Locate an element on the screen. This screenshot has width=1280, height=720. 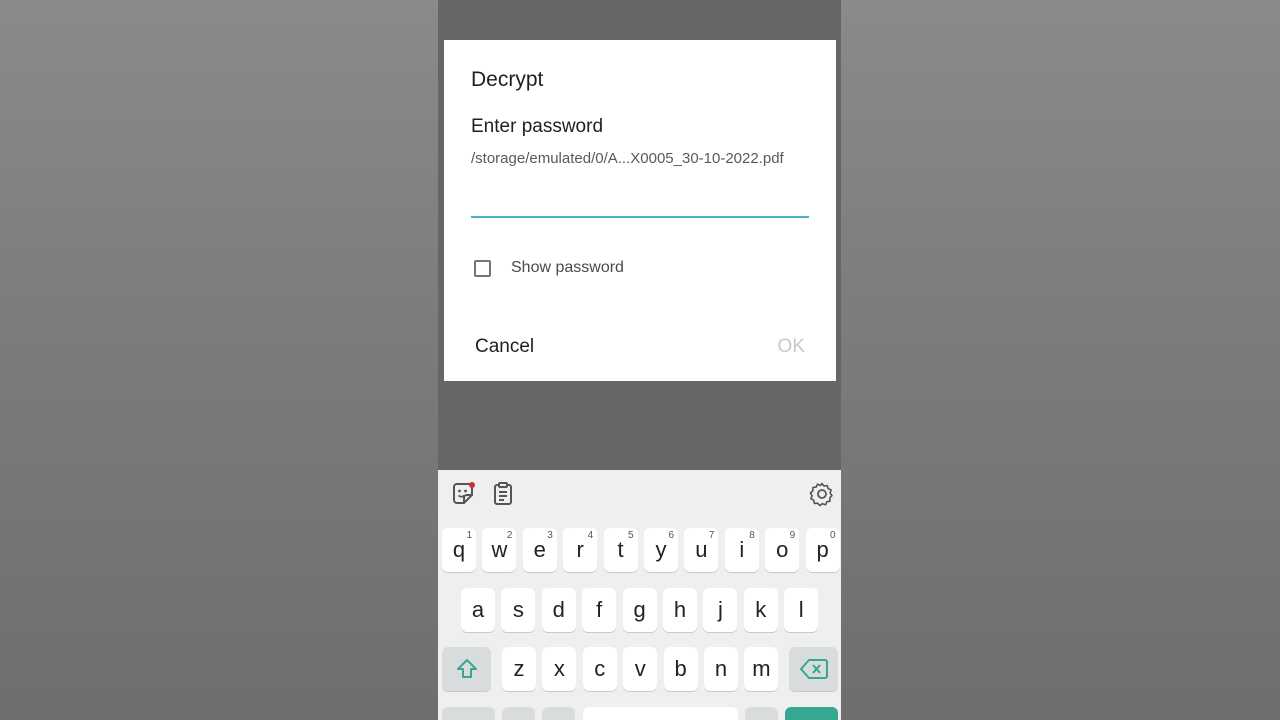
key-d: d is located at coordinates (558, 610).